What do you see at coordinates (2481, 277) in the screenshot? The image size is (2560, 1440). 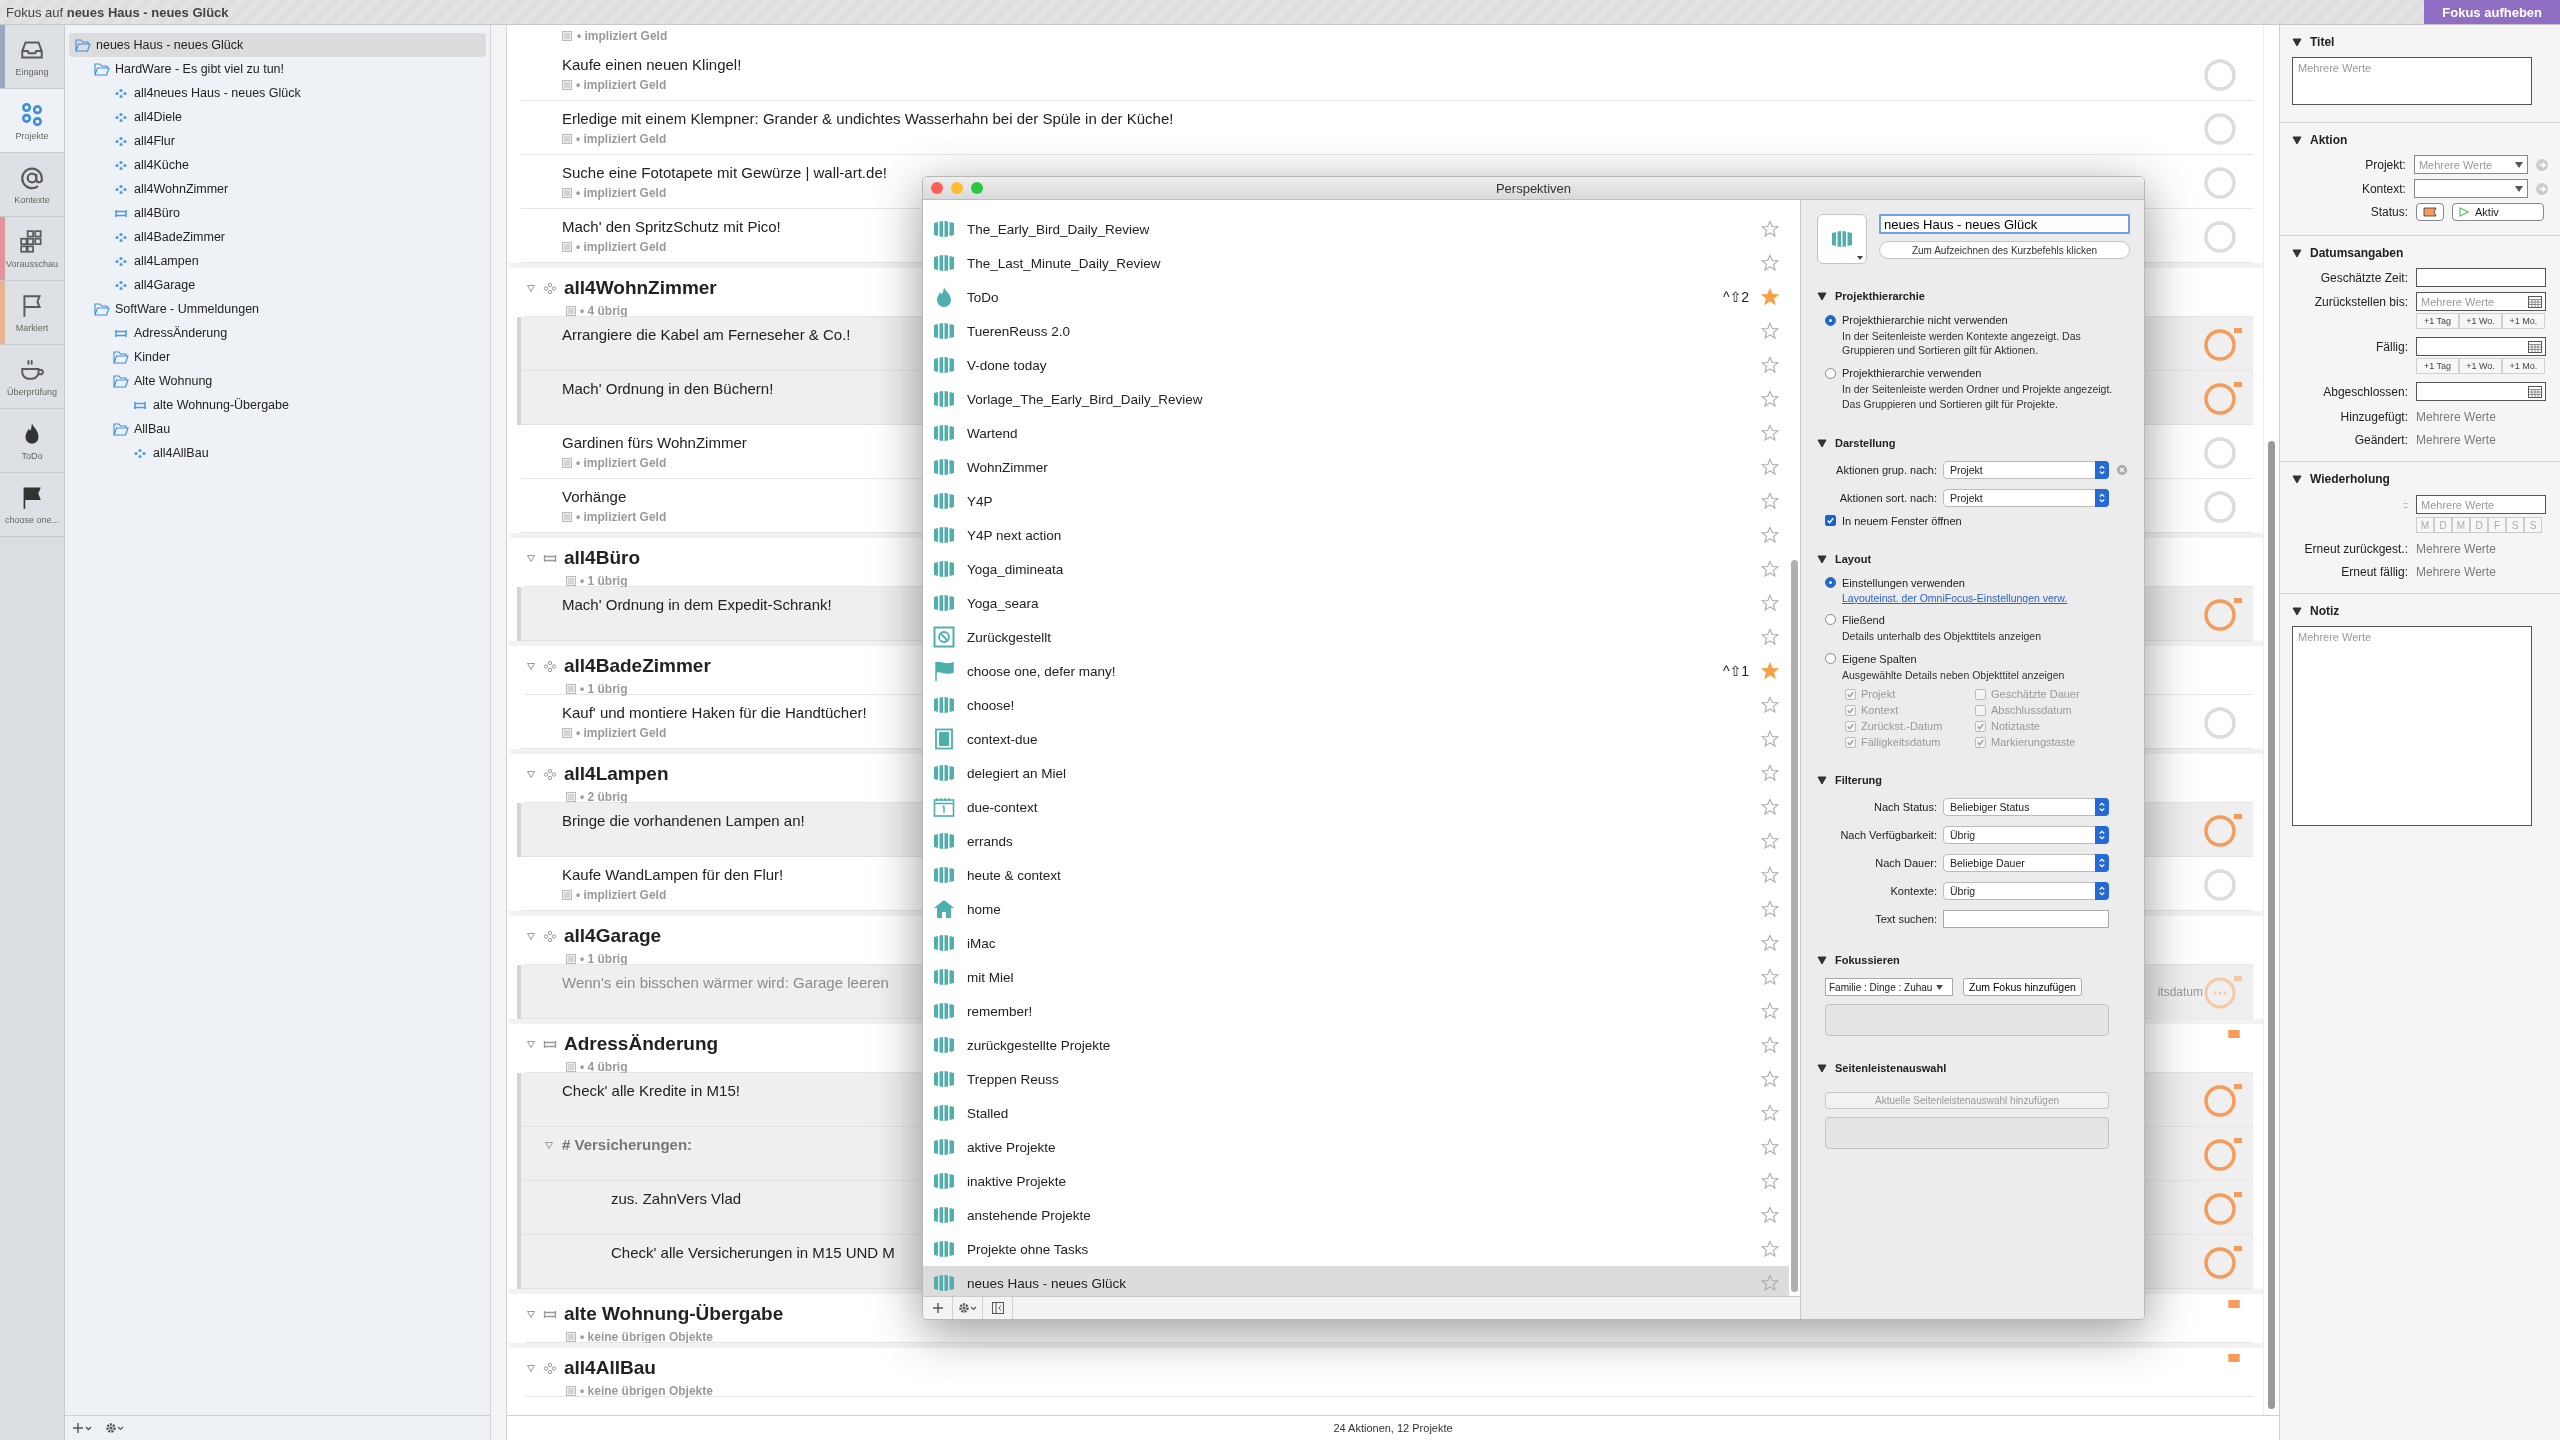 I see `estimate-field` at bounding box center [2481, 277].